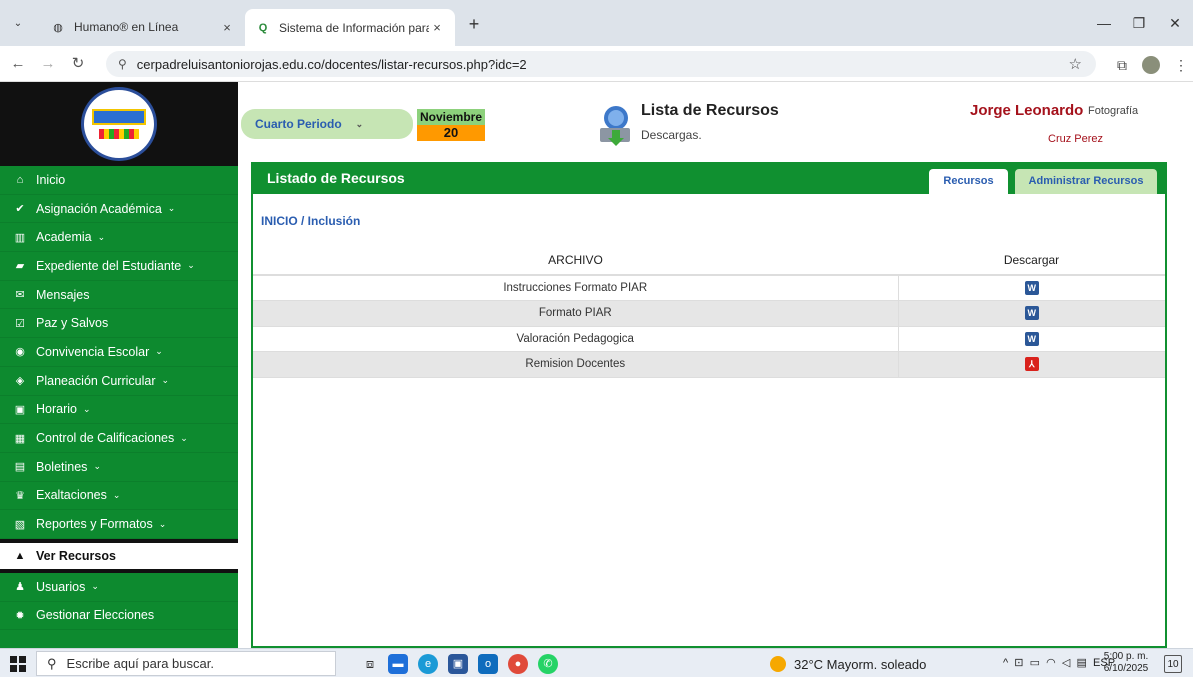 The image size is (1193, 677). Describe the element at coordinates (119, 209) in the screenshot. I see `sidebar-item-asignación-académica: ✔ Asignación Académica ⌄` at that location.